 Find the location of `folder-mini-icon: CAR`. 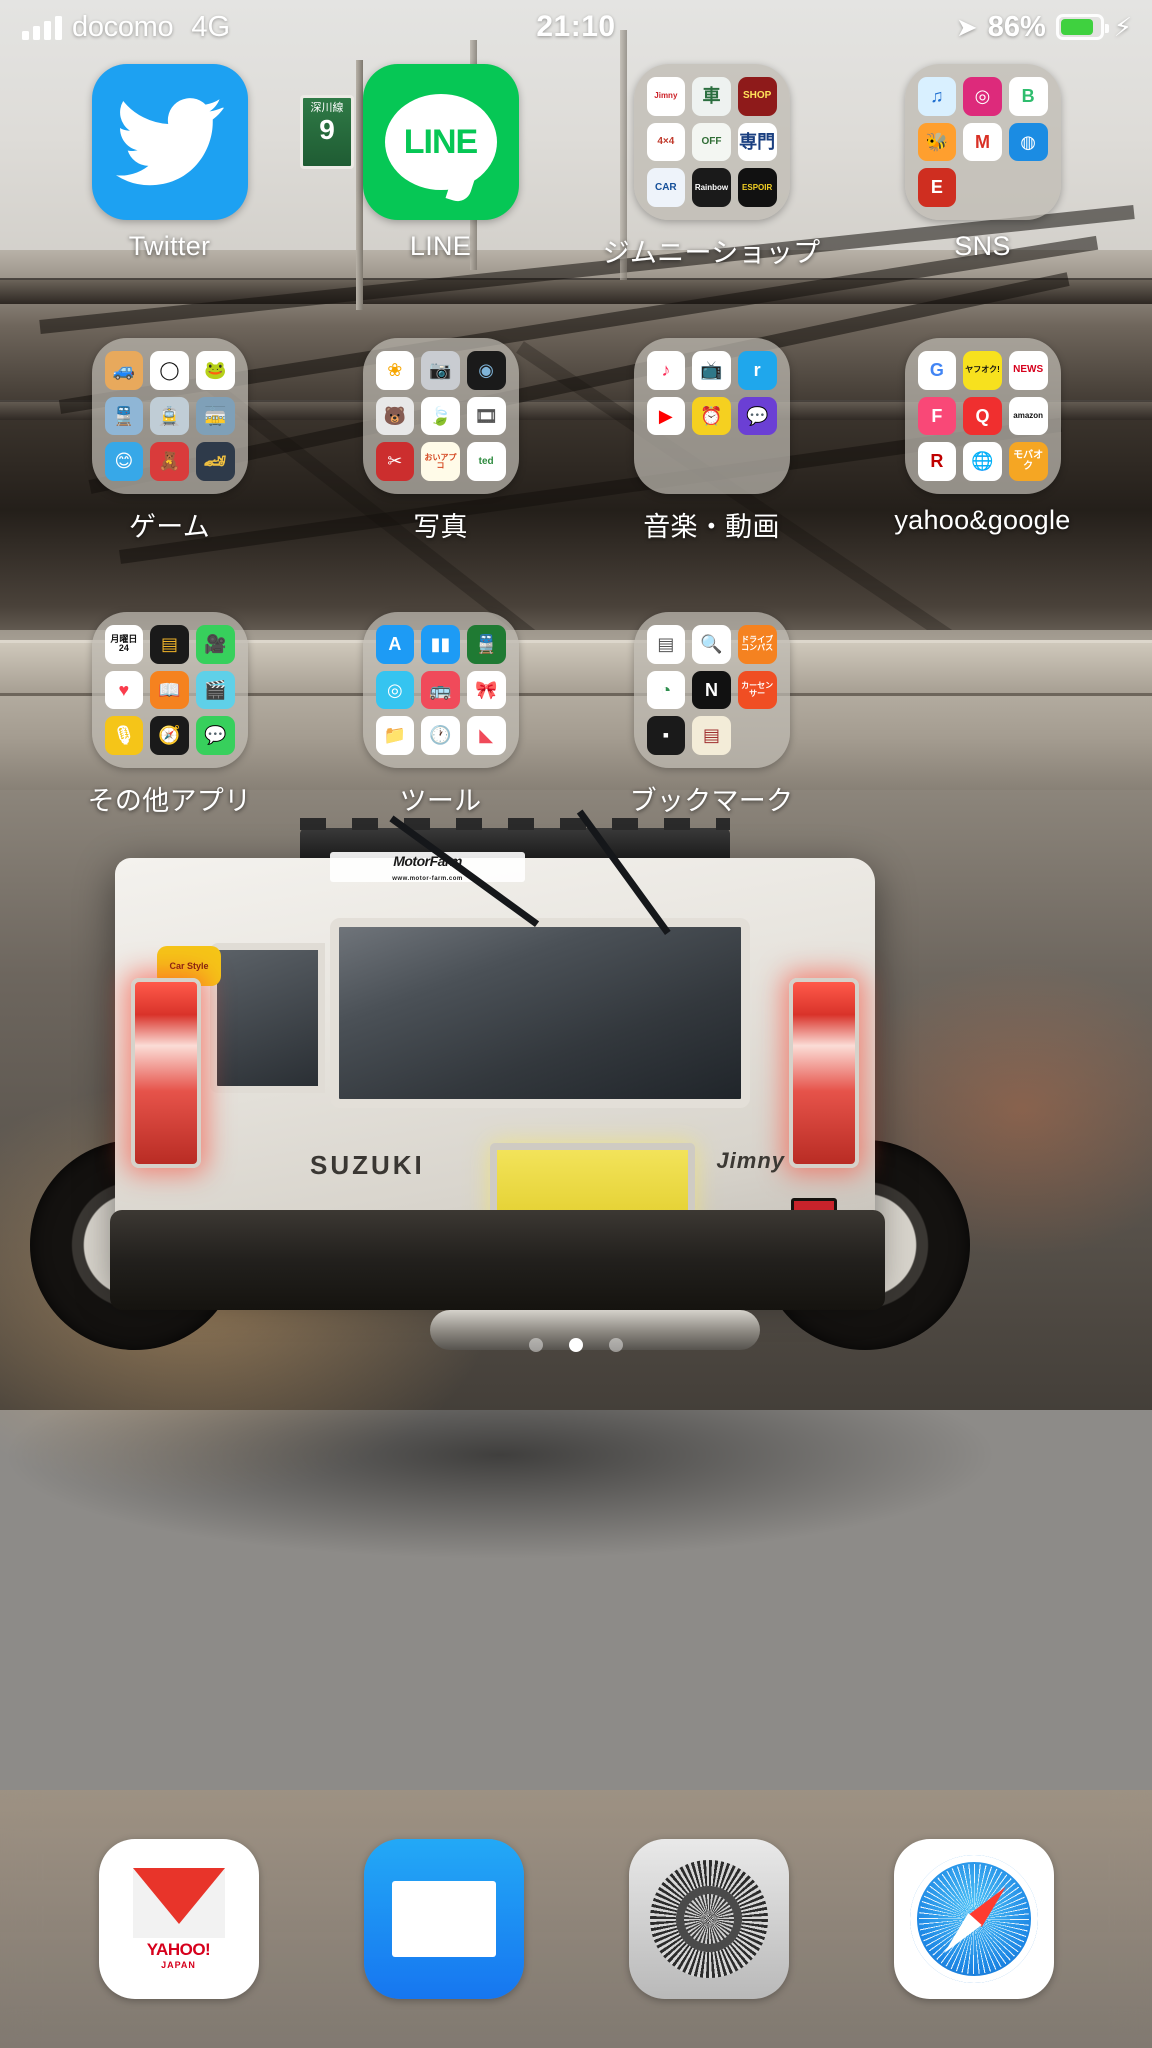

folder-mini-icon: CAR is located at coordinates (666, 187).